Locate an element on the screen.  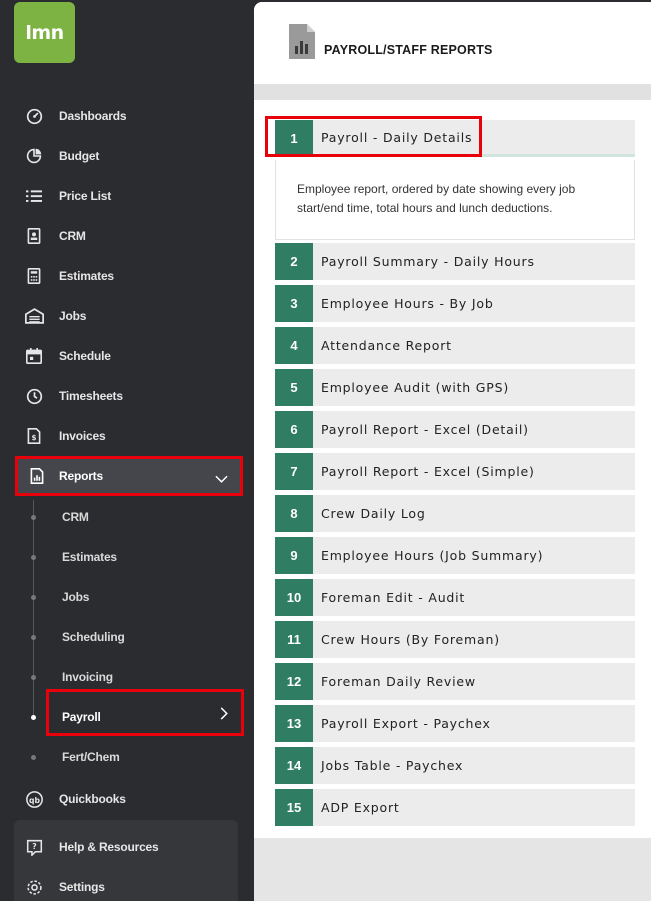
report-number: 15 is located at coordinates (294, 807).